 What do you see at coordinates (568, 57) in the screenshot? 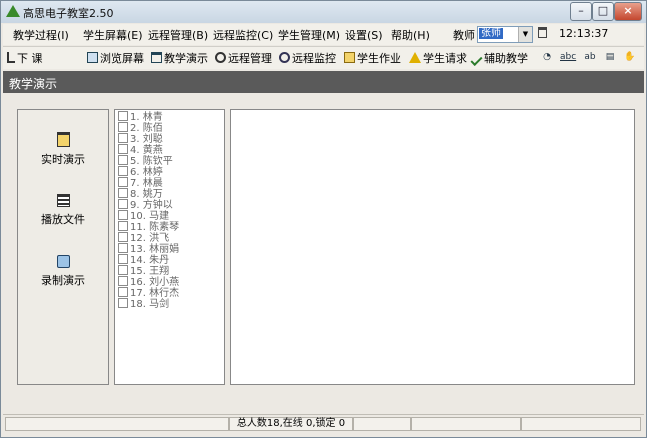
I see `spelling-icon: abc` at bounding box center [568, 57].